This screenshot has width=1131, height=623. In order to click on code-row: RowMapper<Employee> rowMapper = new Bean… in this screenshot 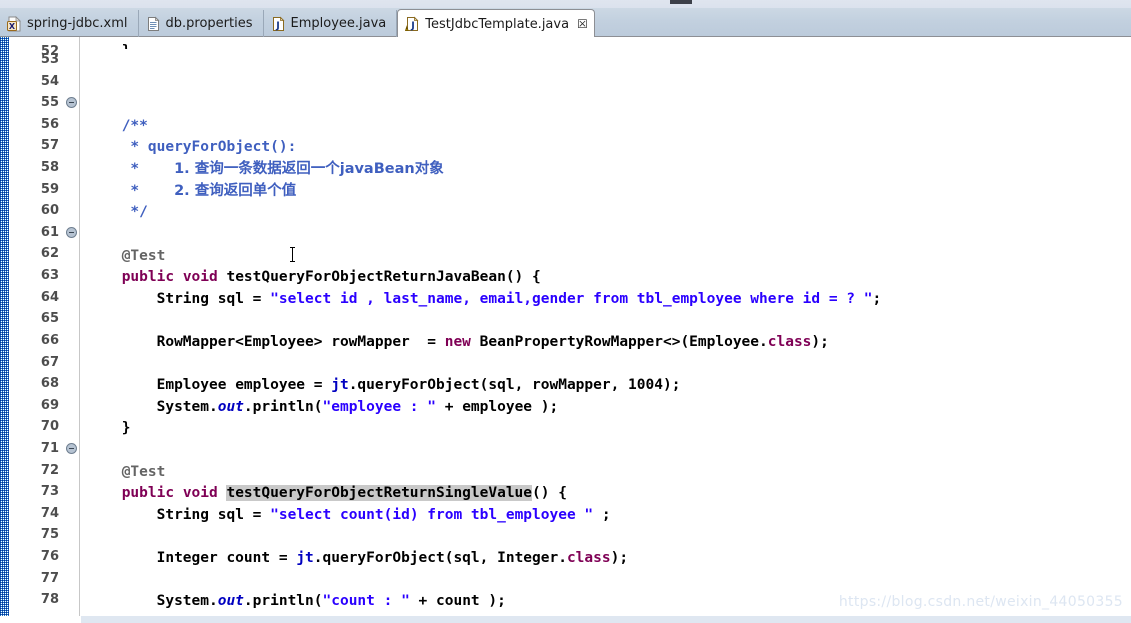, I will do `click(606, 329)`.